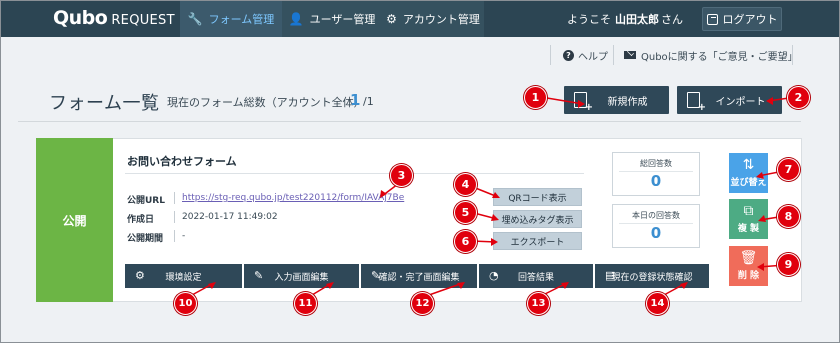  I want to click on callout-10: 10, so click(185, 303).